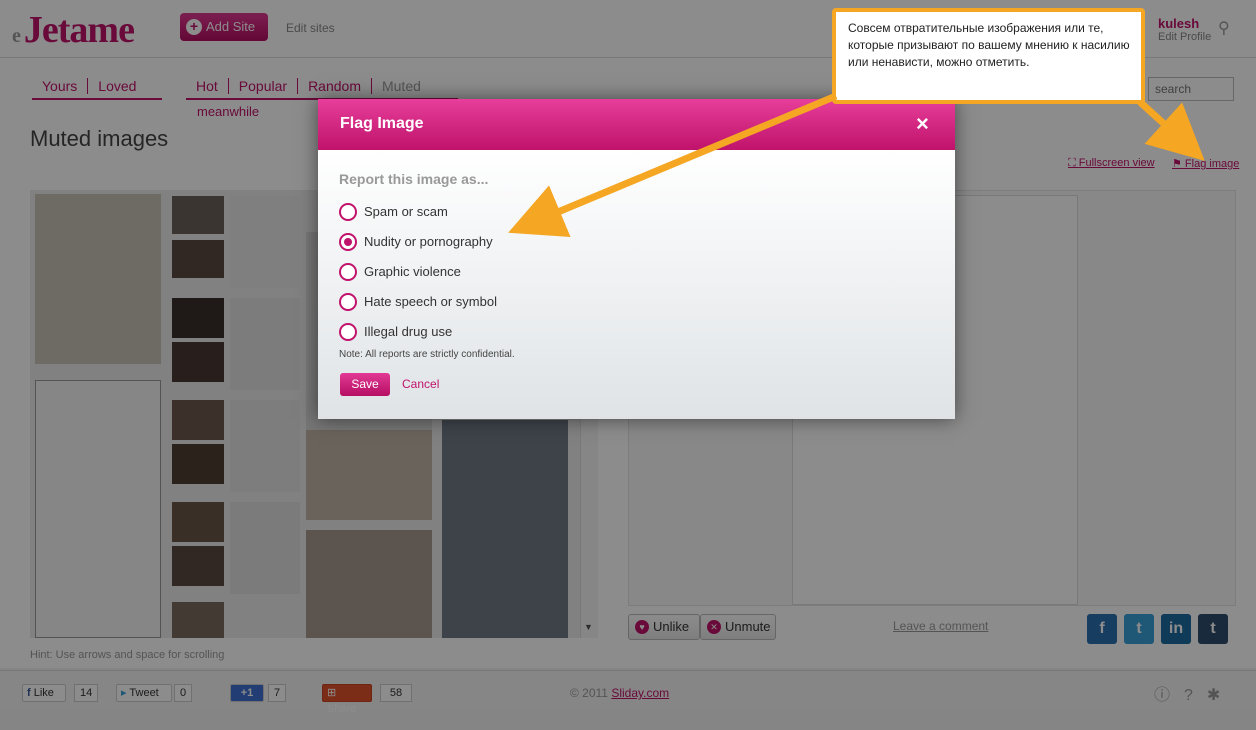  I want to click on dialog-header: Flag Image ×, so click(636, 124).